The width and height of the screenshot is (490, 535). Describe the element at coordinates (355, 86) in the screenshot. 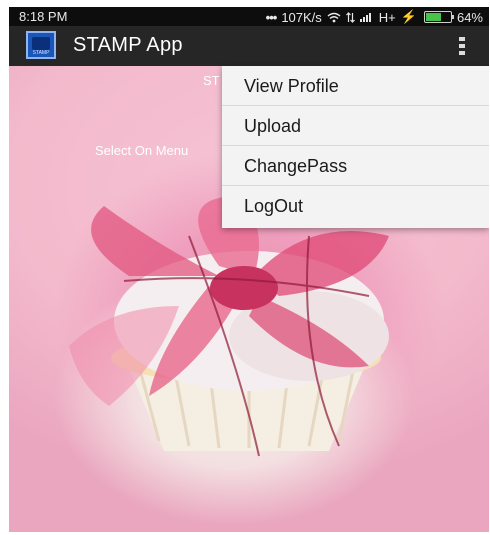

I see `menu-item-view-profile: View Profile` at that location.